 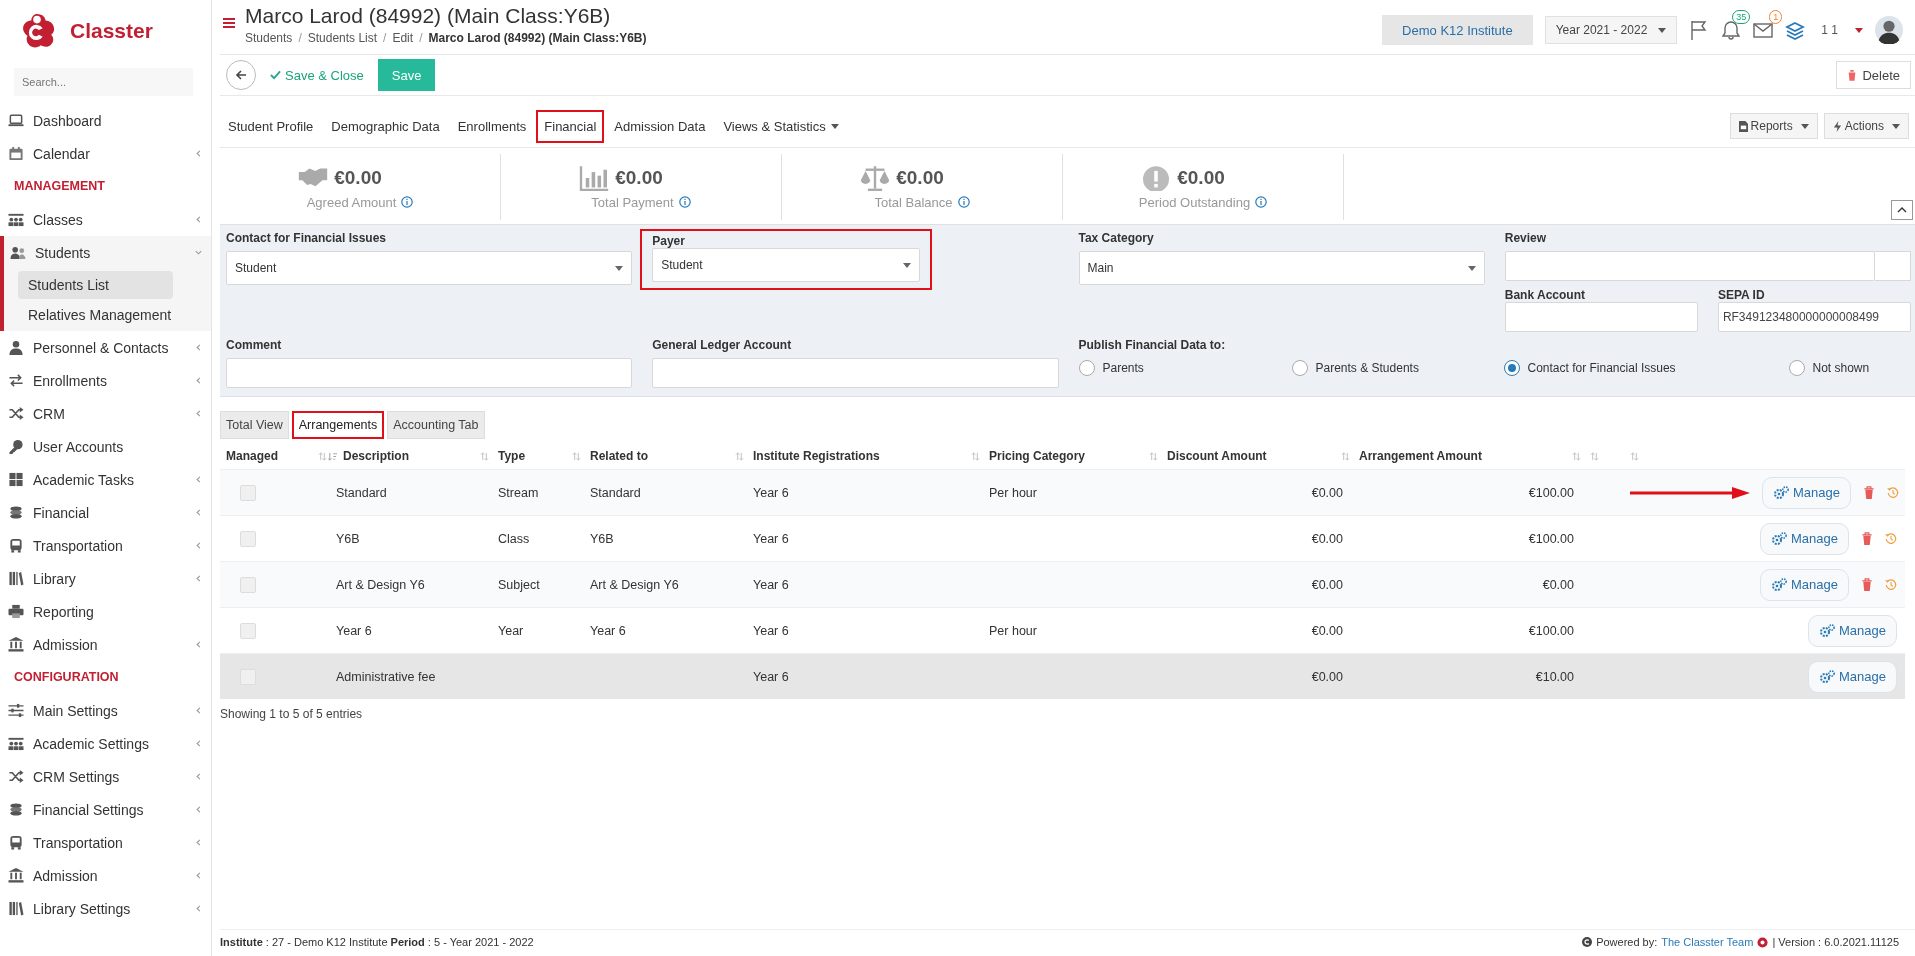 What do you see at coordinates (229, 23) in the screenshot?
I see `menu-icon` at bounding box center [229, 23].